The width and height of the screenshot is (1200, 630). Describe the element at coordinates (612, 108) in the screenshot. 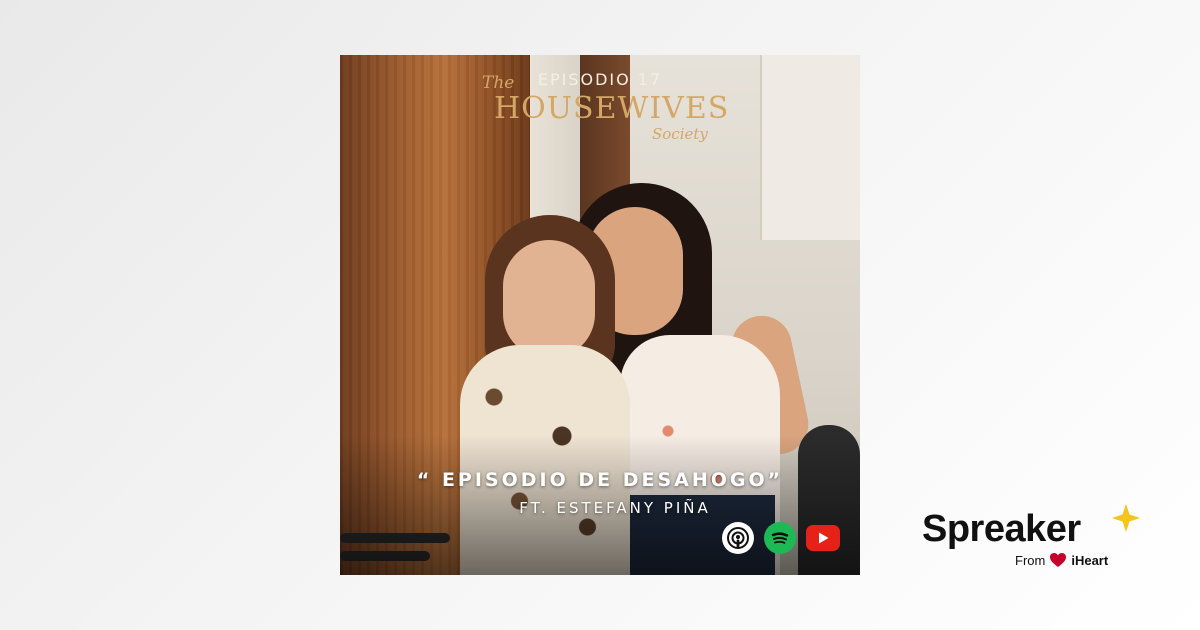

I see `logo-main: HOUSEWIVES` at that location.